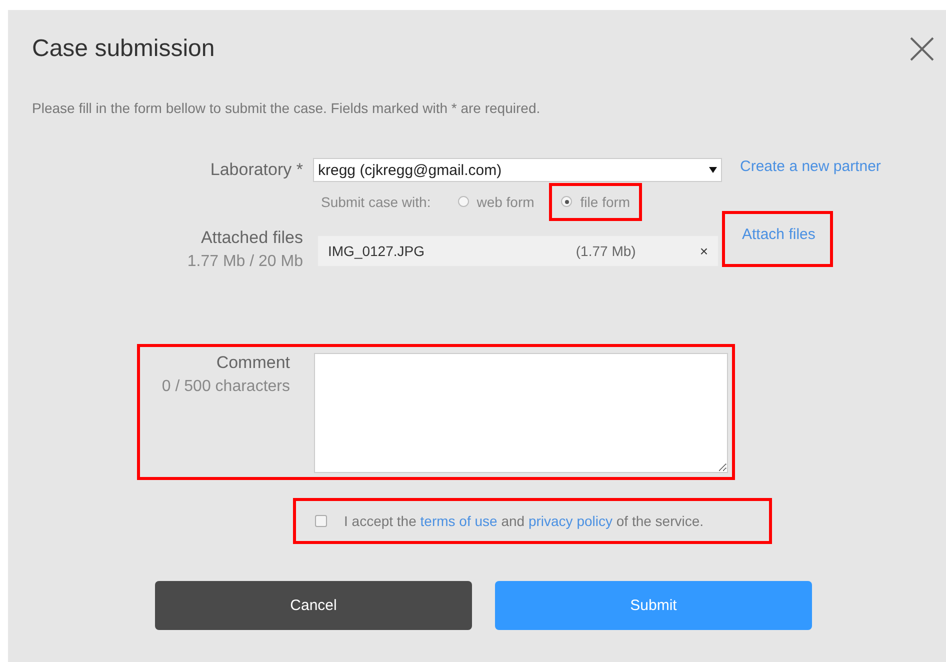 The height and width of the screenshot is (662, 946). Describe the element at coordinates (377, 251) in the screenshot. I see `file-name: IMG_0127.JPG` at that location.